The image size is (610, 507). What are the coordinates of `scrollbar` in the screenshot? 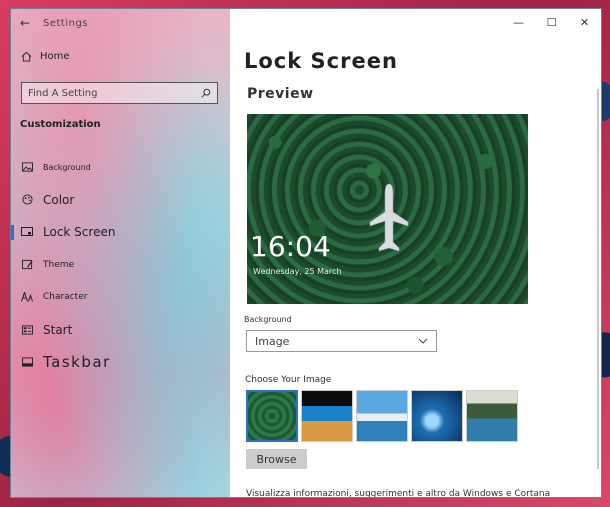 It's located at (598, 279).